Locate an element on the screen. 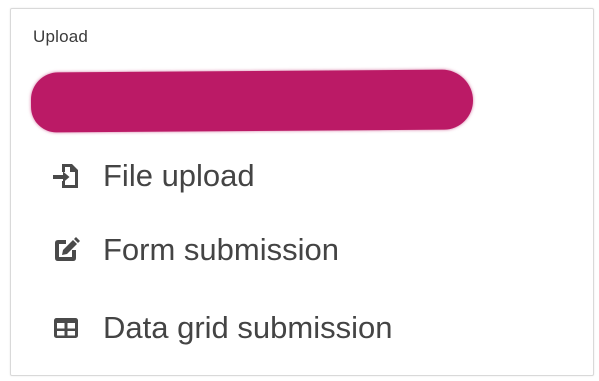 Image resolution: width=599 pixels, height=381 pixels. menu-item-data-grid-submission: Data grid submission is located at coordinates (221, 328).